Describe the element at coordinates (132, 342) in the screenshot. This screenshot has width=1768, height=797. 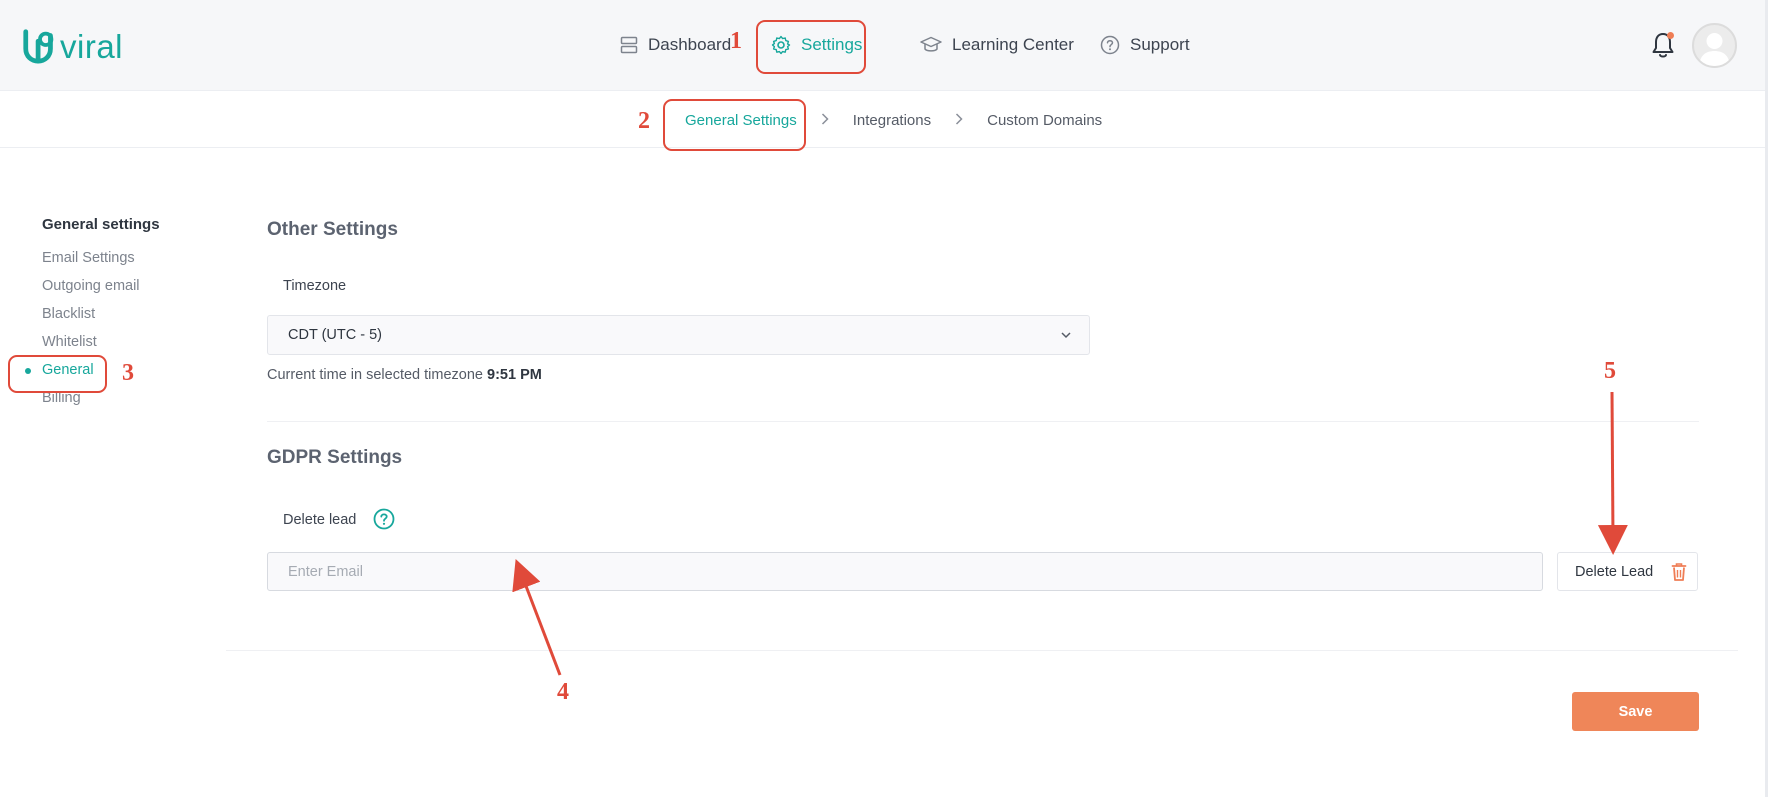
I see `sidebar-item-whitelist: Whitelist` at that location.